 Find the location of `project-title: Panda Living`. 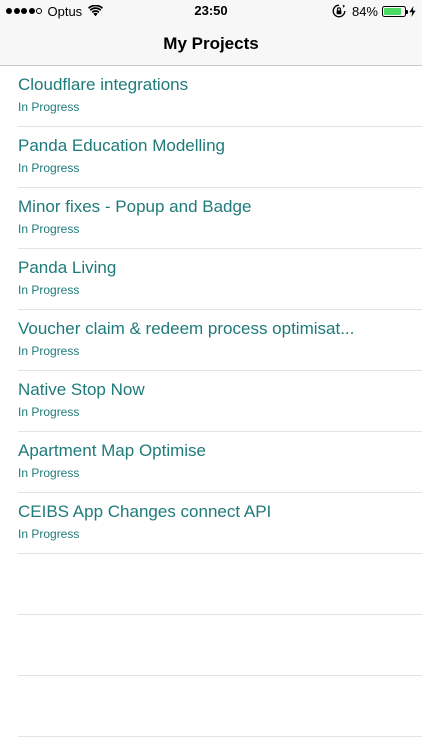

project-title: Panda Living is located at coordinates (67, 267).